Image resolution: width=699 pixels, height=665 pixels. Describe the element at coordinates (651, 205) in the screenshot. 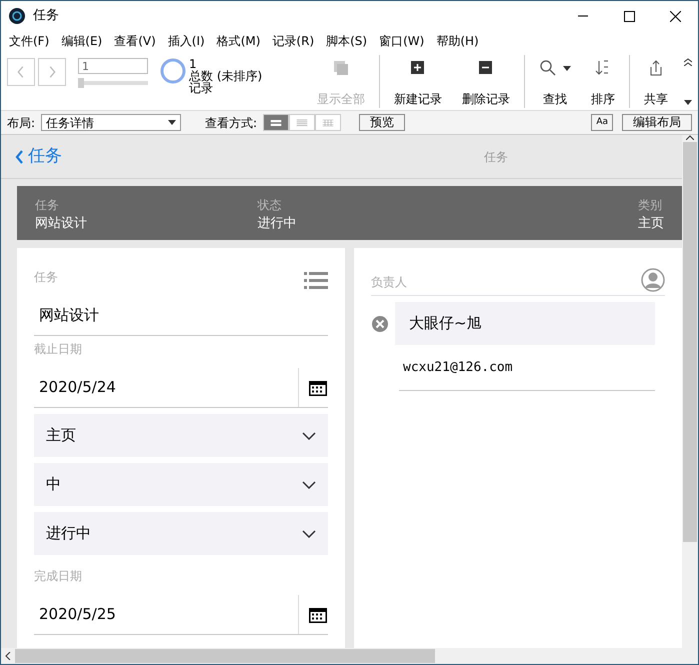

I see `summary-label: 类别` at that location.